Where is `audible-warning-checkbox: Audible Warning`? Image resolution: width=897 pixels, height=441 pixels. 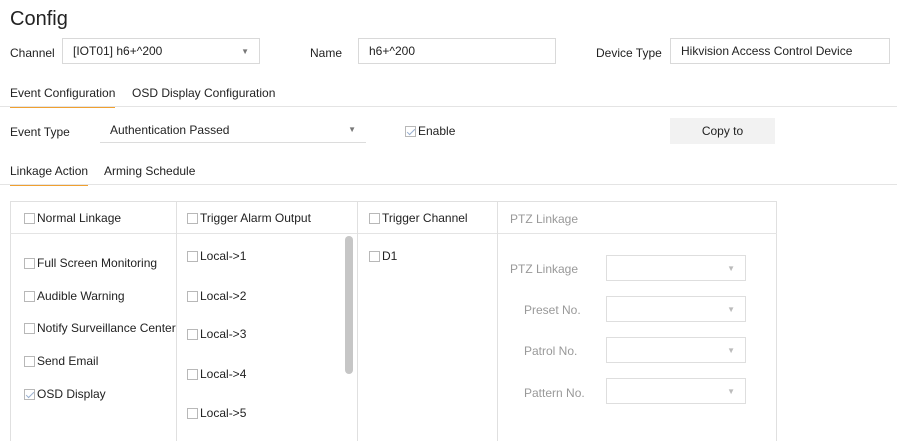
audible-warning-checkbox: Audible Warning is located at coordinates (74, 296).